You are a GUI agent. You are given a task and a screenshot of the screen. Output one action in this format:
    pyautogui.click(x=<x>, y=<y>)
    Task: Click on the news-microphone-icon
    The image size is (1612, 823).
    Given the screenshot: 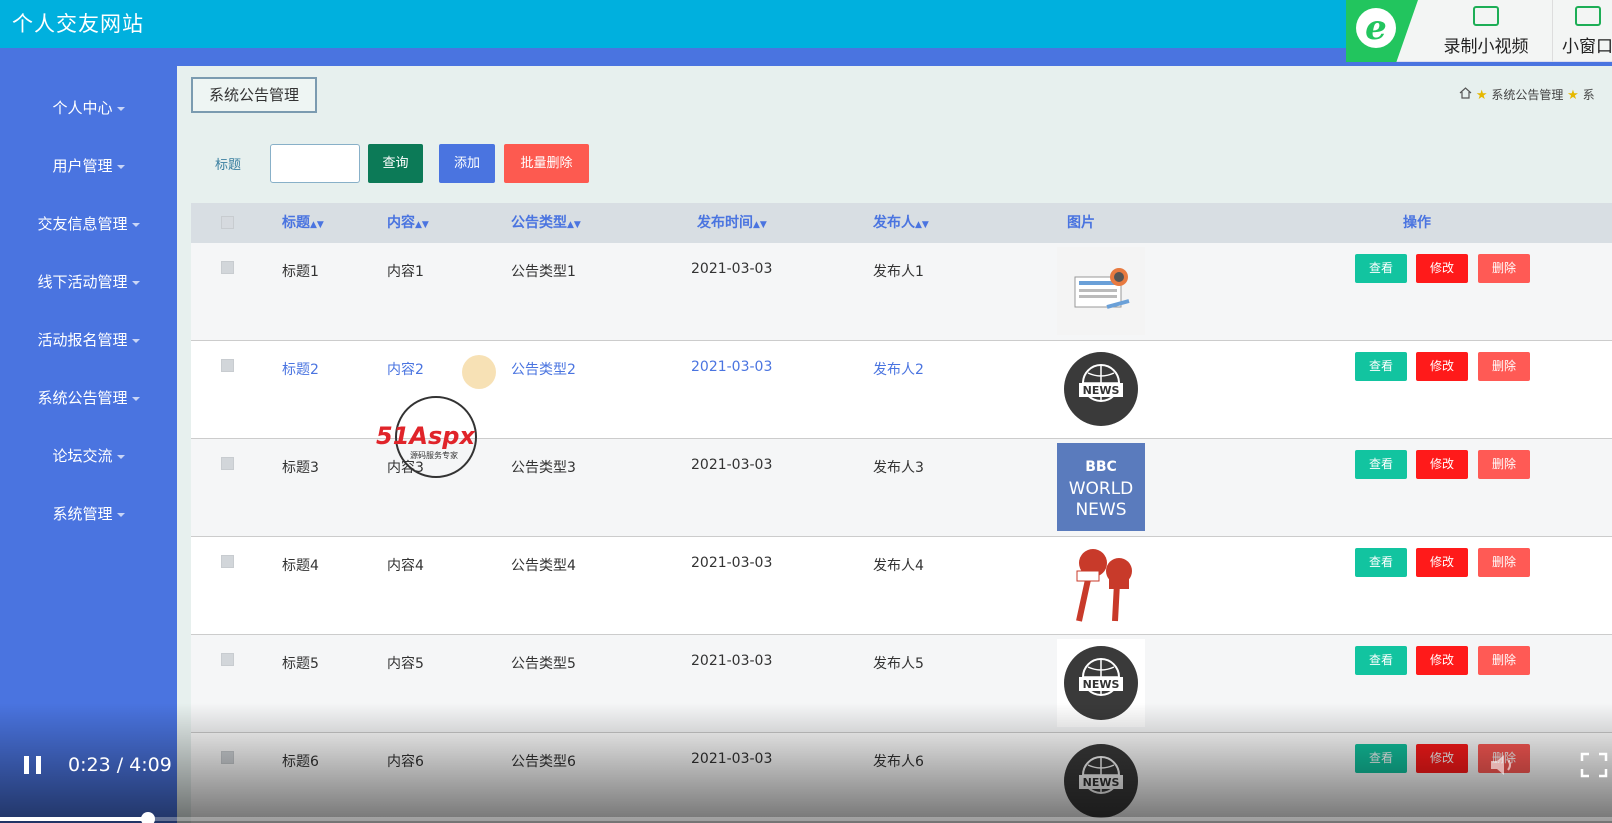 What is the action you would take?
    pyautogui.click(x=1101, y=585)
    